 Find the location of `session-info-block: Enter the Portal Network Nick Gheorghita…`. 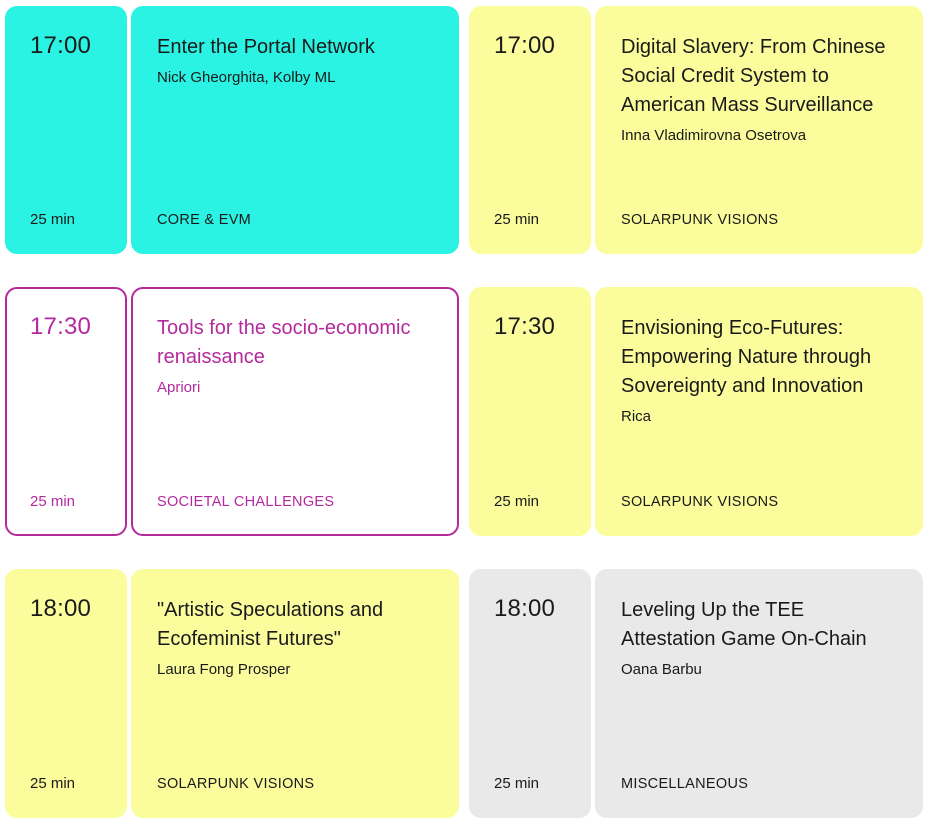

session-info-block: Enter the Portal Network Nick Gheorghita… is located at coordinates (295, 130).